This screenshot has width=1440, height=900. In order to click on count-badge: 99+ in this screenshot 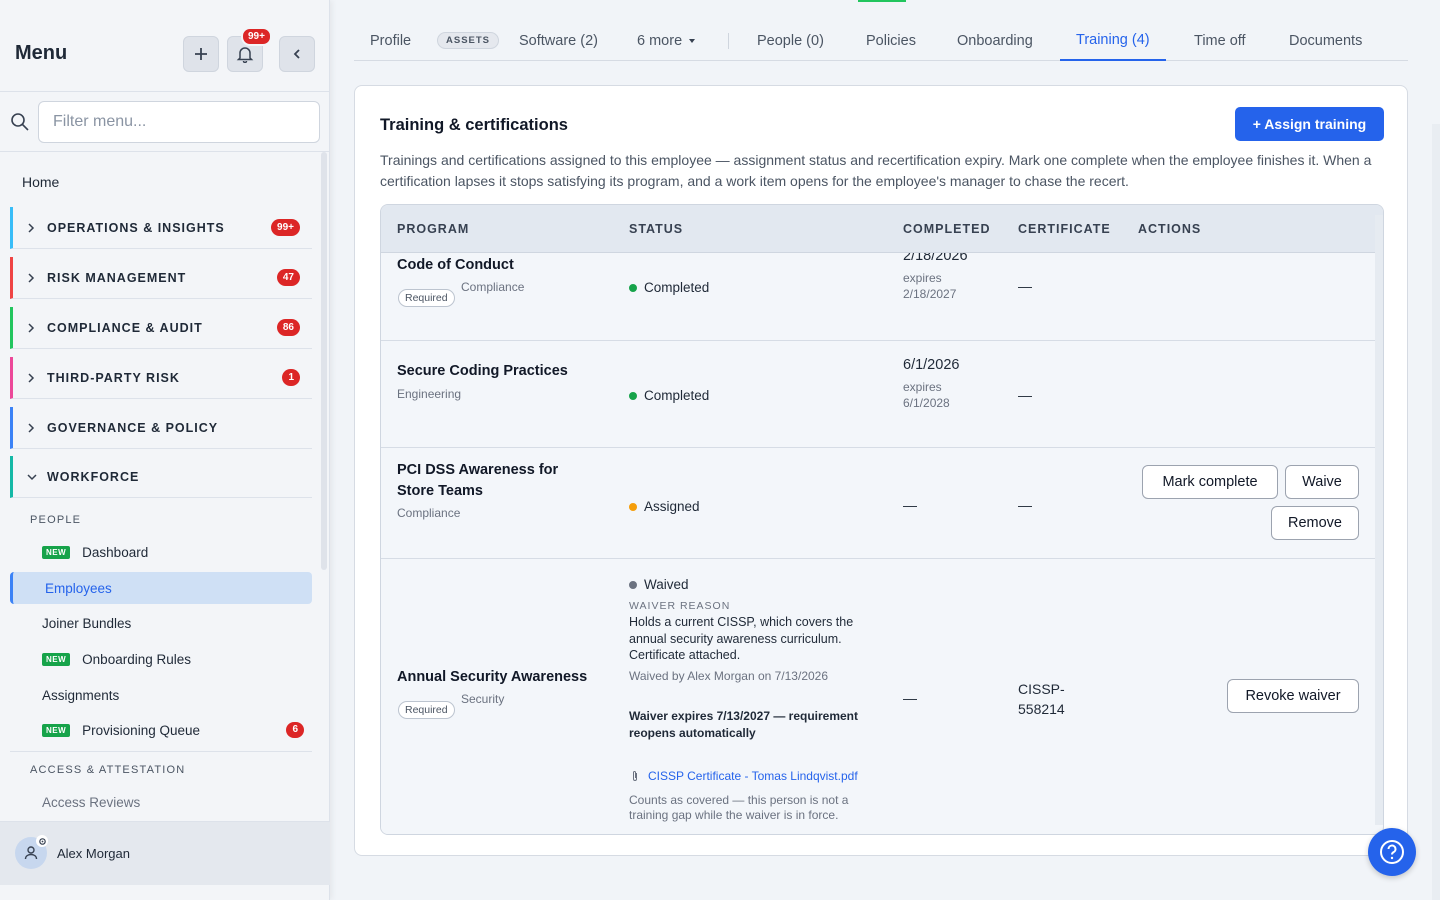, I will do `click(285, 227)`.